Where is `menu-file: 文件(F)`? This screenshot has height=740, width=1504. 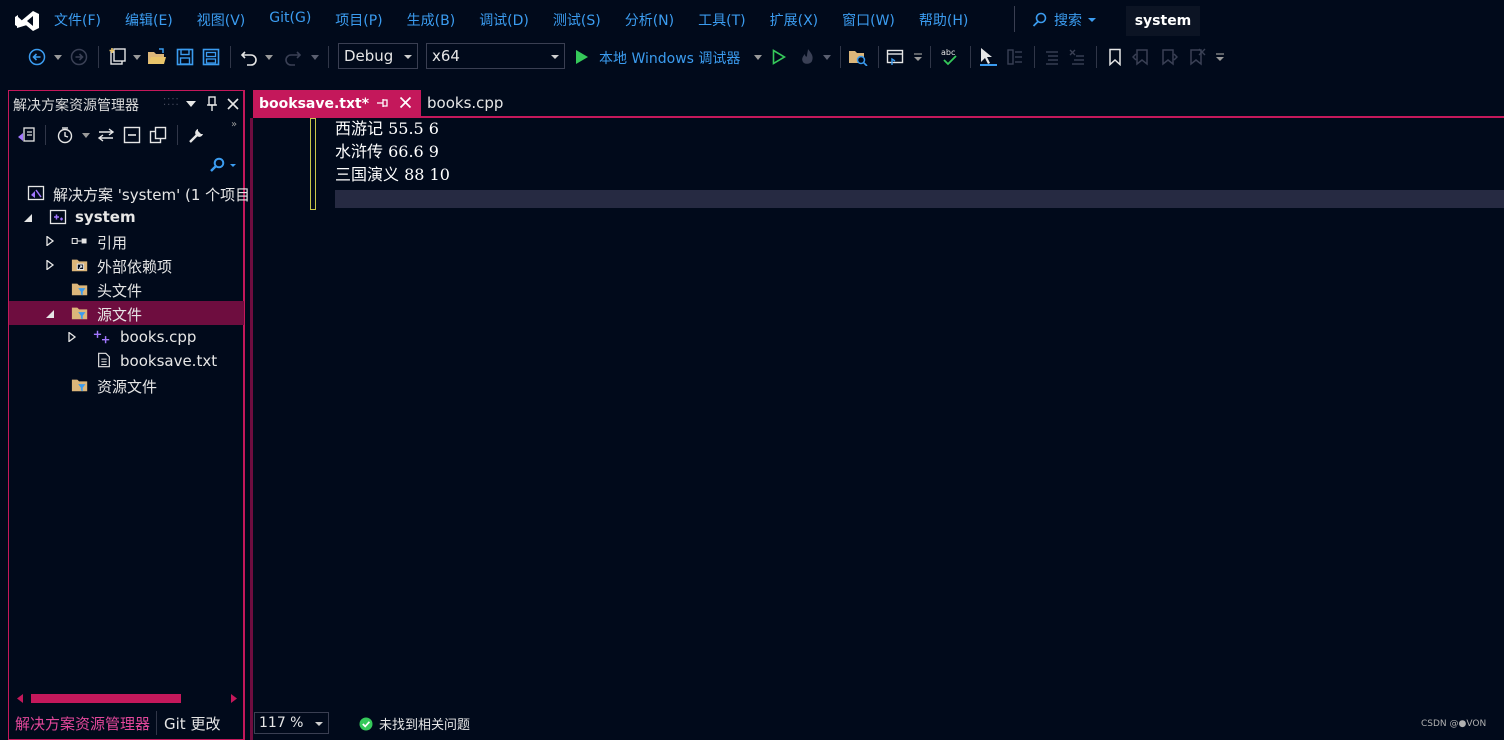 menu-file: 文件(F) is located at coordinates (77, 20).